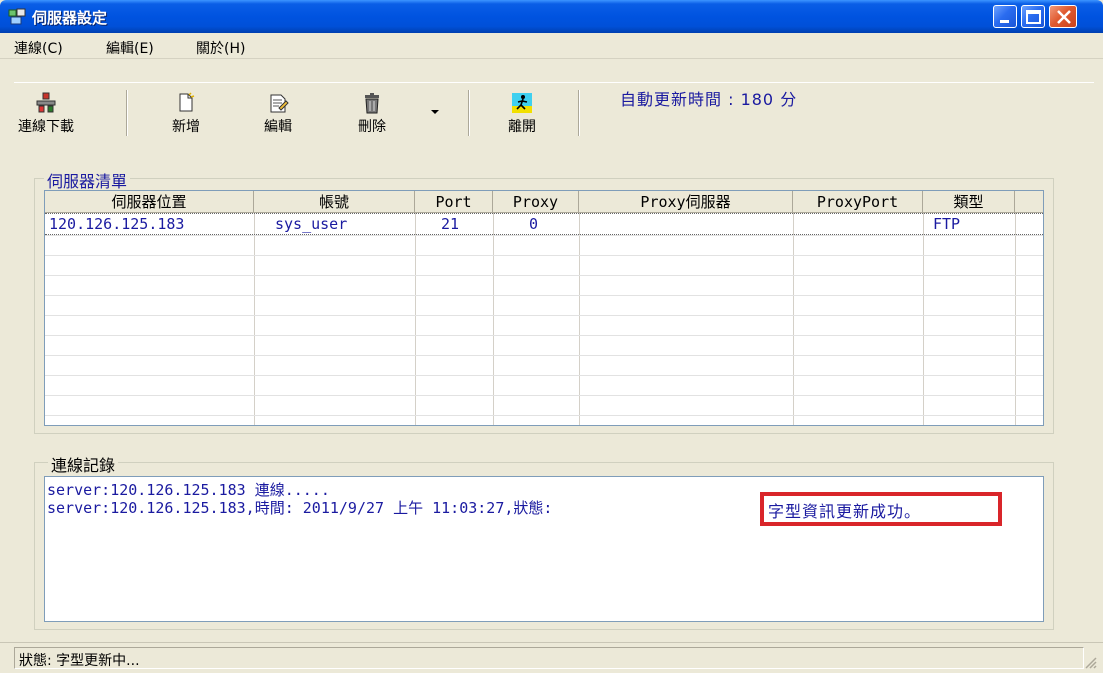  I want to click on column-header-proxy-port: ProxyPort, so click(858, 202).